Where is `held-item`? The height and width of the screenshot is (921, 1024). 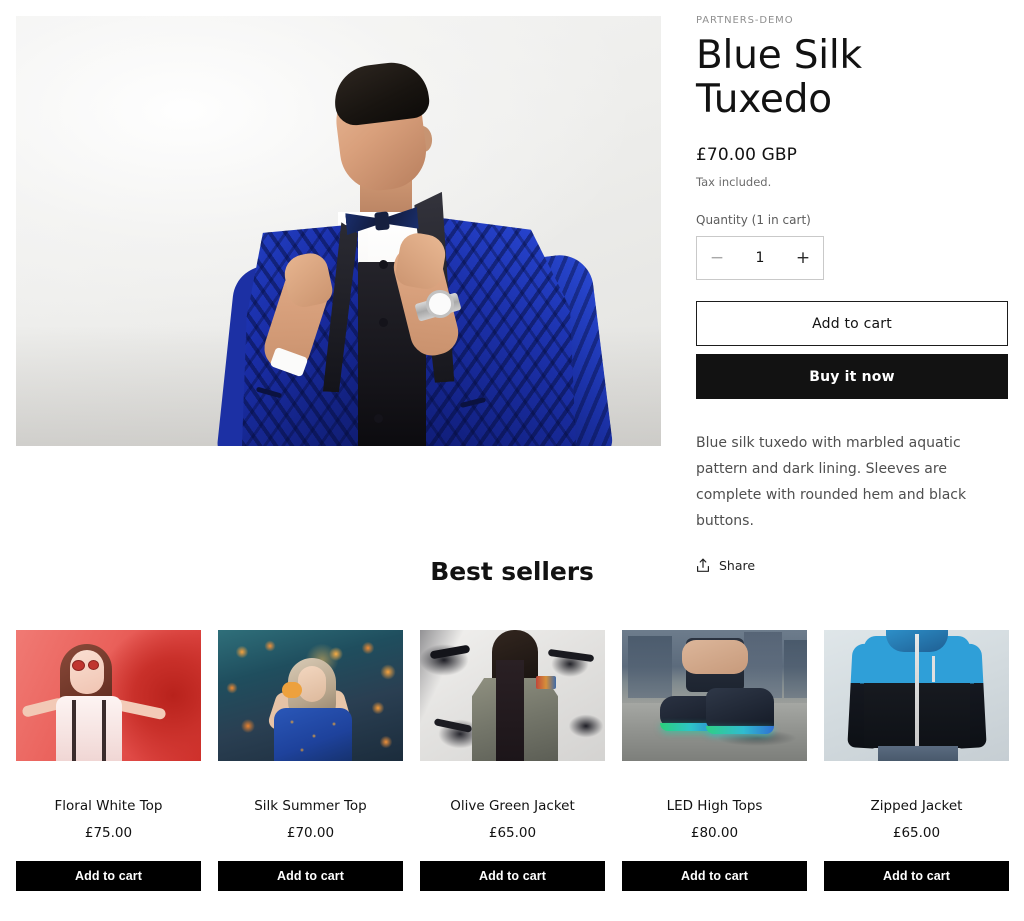
held-item is located at coordinates (292, 690).